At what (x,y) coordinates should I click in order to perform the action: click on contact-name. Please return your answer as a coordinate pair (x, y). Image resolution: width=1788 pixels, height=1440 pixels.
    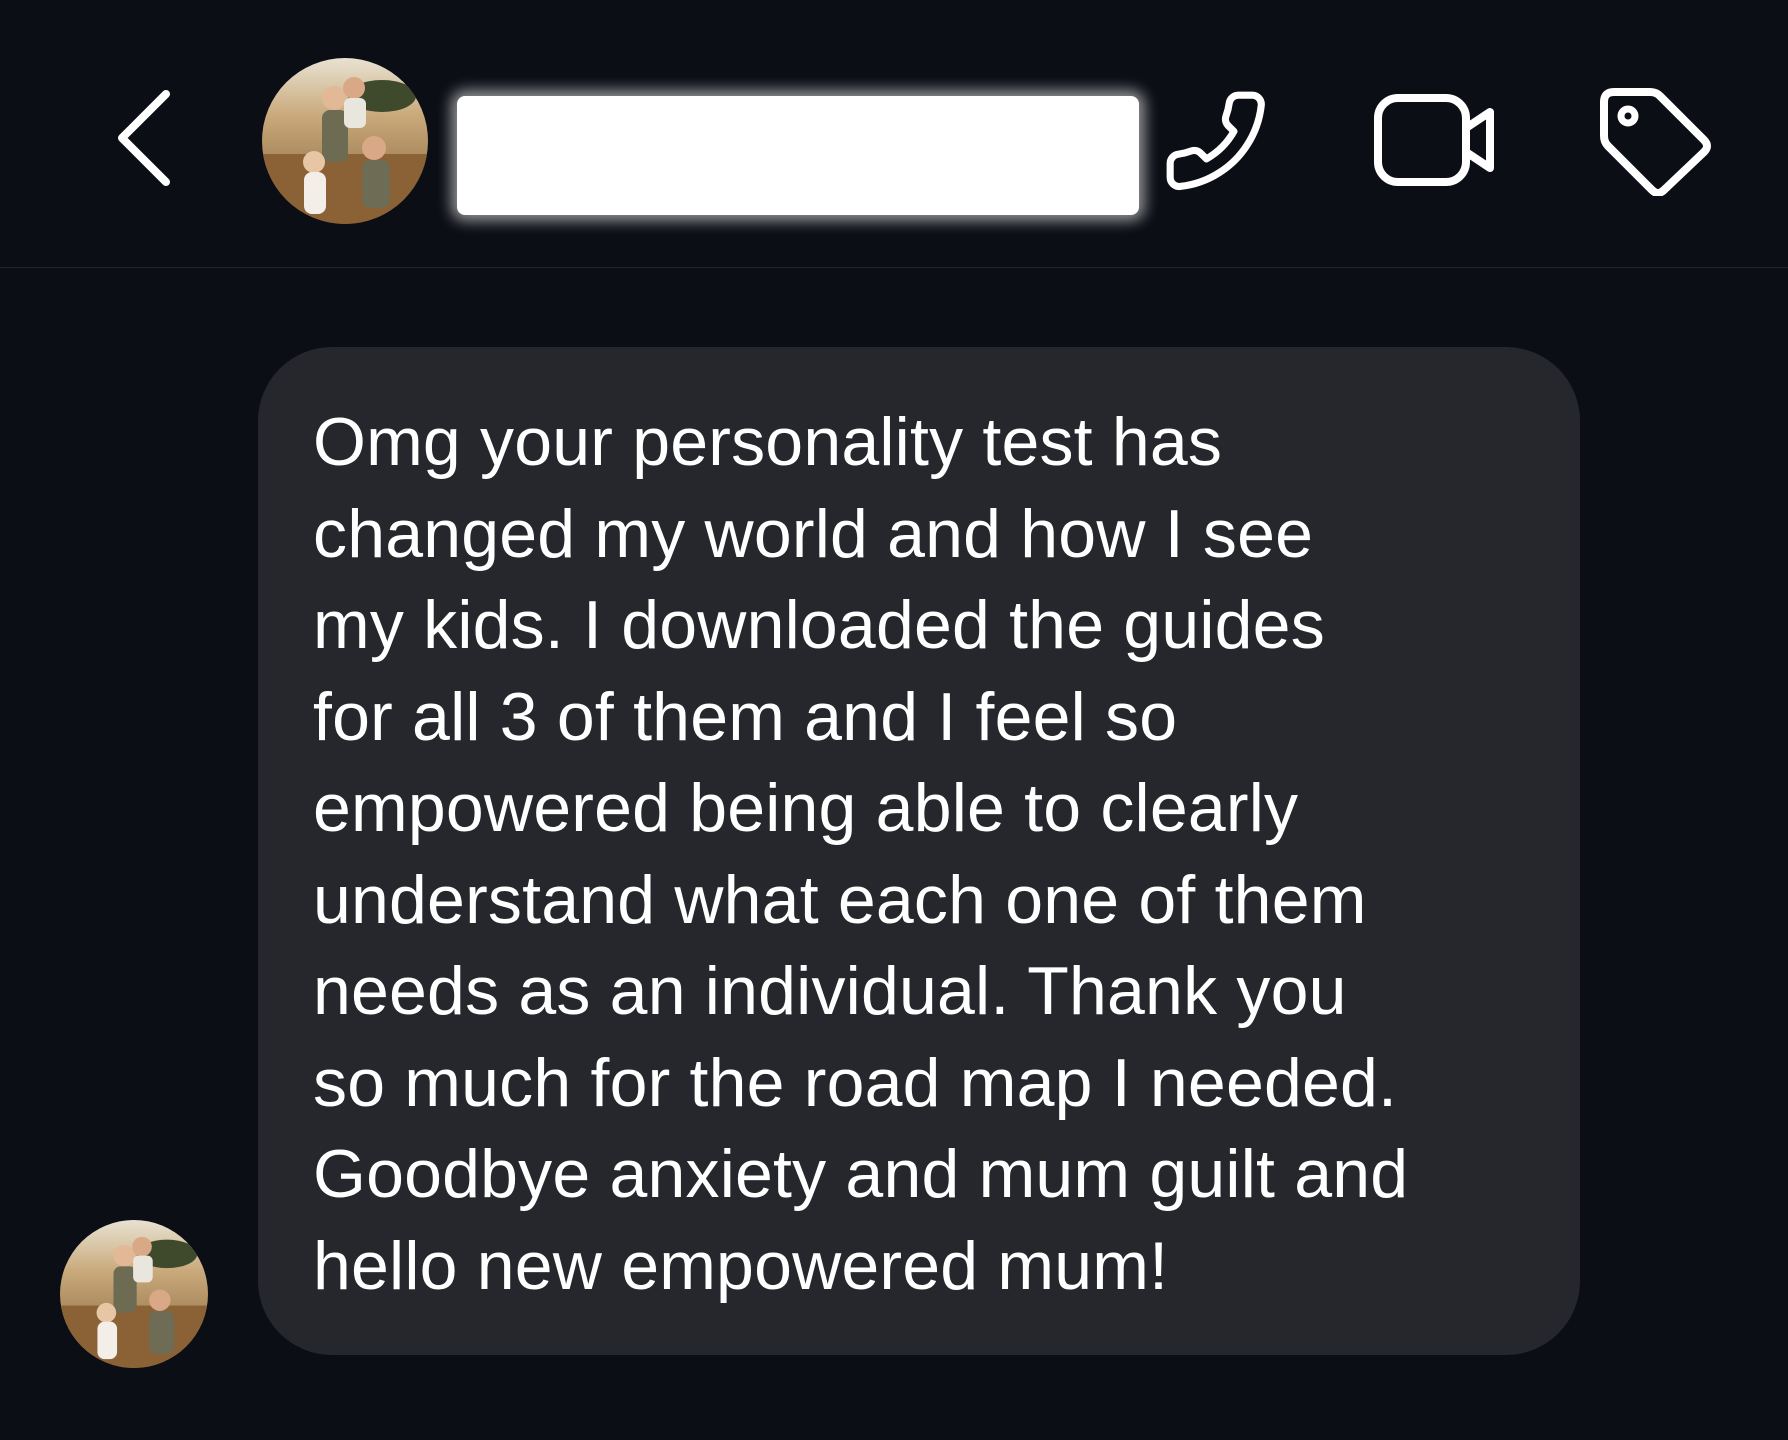
    Looking at the image, I should click on (798, 132).